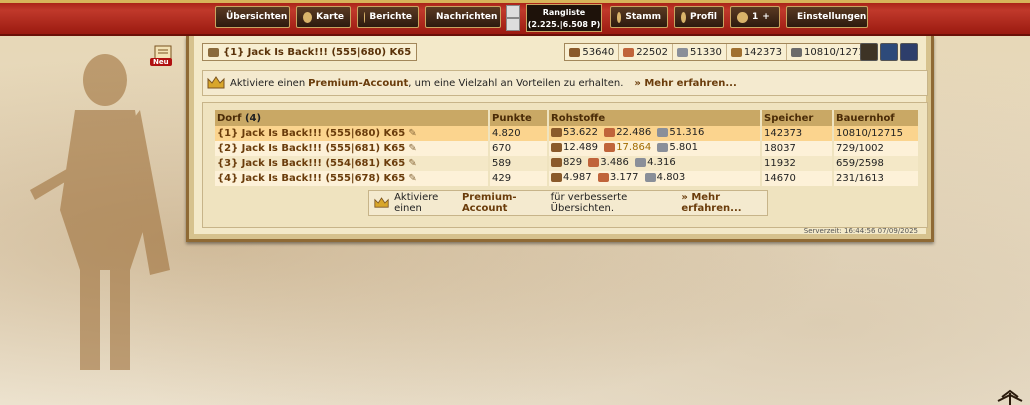 The height and width of the screenshot is (405, 1030). I want to click on profile-menu-button: Profil, so click(699, 17).